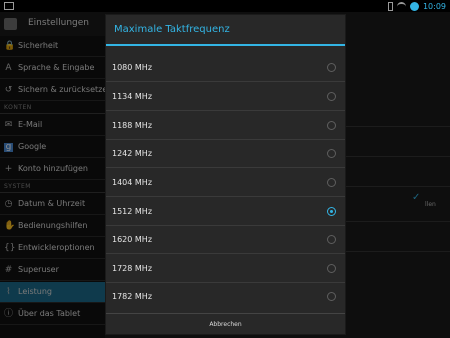 This screenshot has height=338, width=450. What do you see at coordinates (225, 45) in the screenshot?
I see `dialog-title-divider` at bounding box center [225, 45].